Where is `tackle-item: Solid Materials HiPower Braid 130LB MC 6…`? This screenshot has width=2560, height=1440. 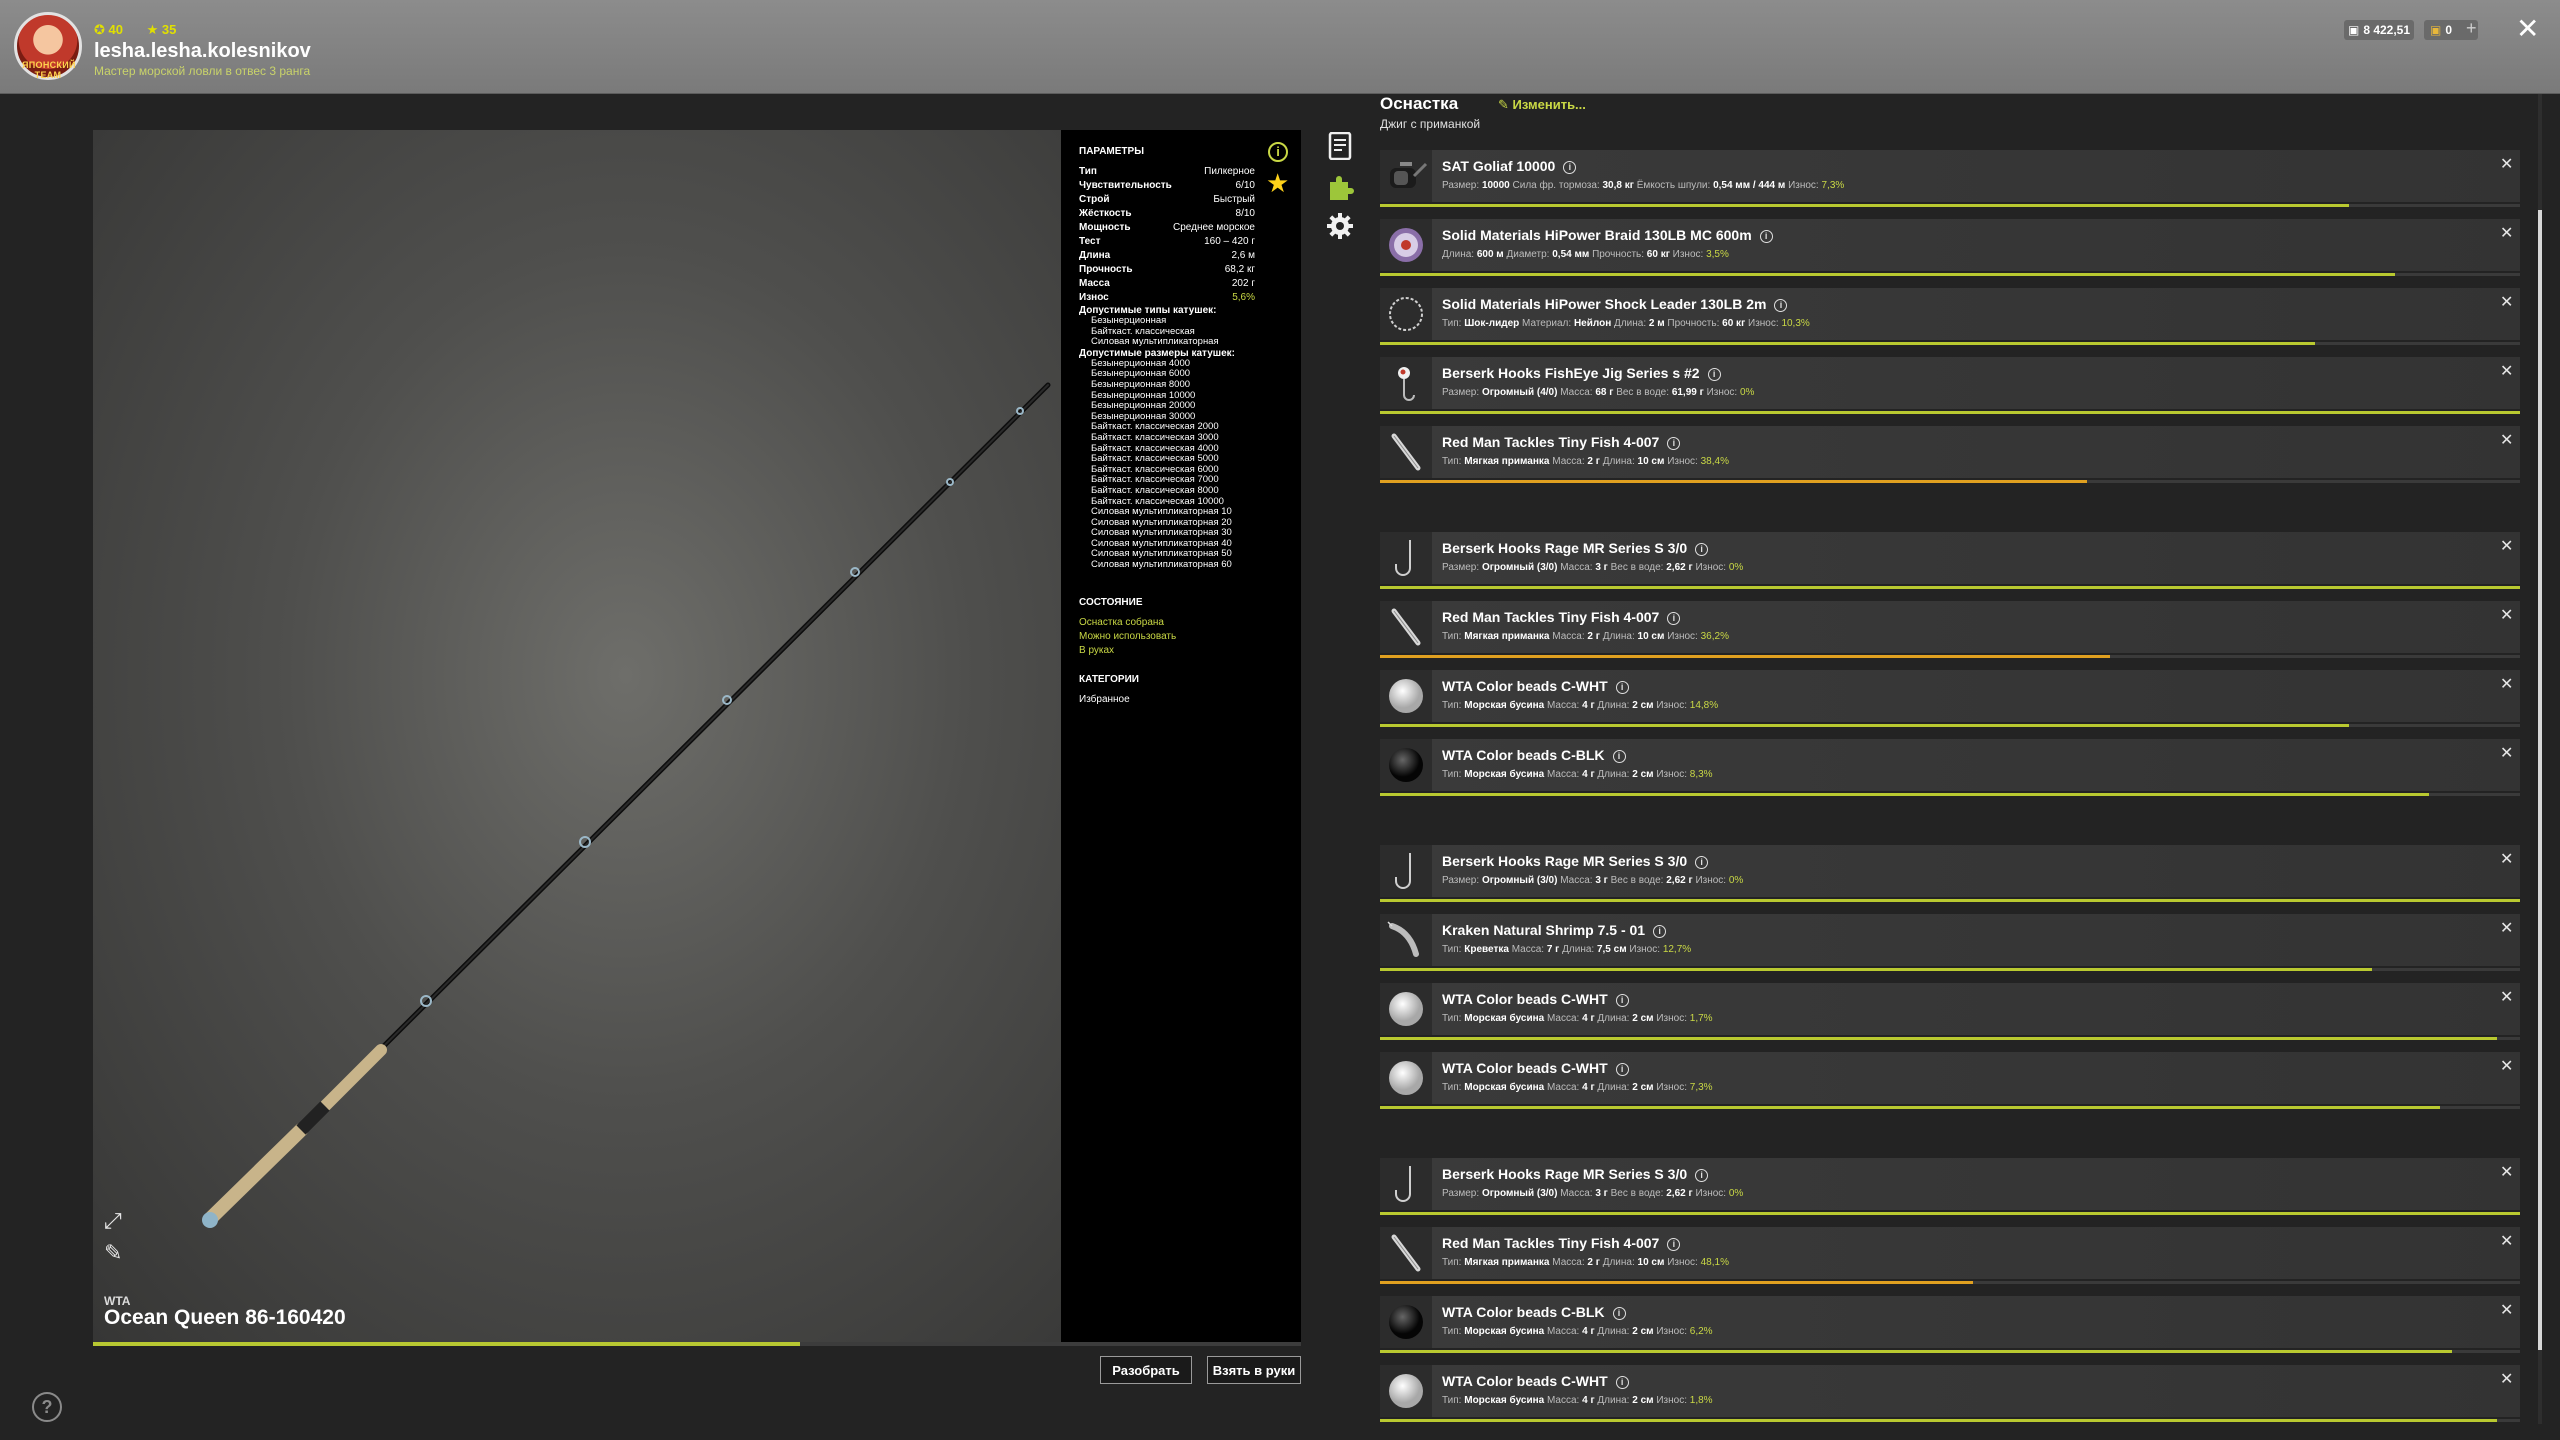 tackle-item: Solid Materials HiPower Braid 130LB MC 6… is located at coordinates (1950, 248).